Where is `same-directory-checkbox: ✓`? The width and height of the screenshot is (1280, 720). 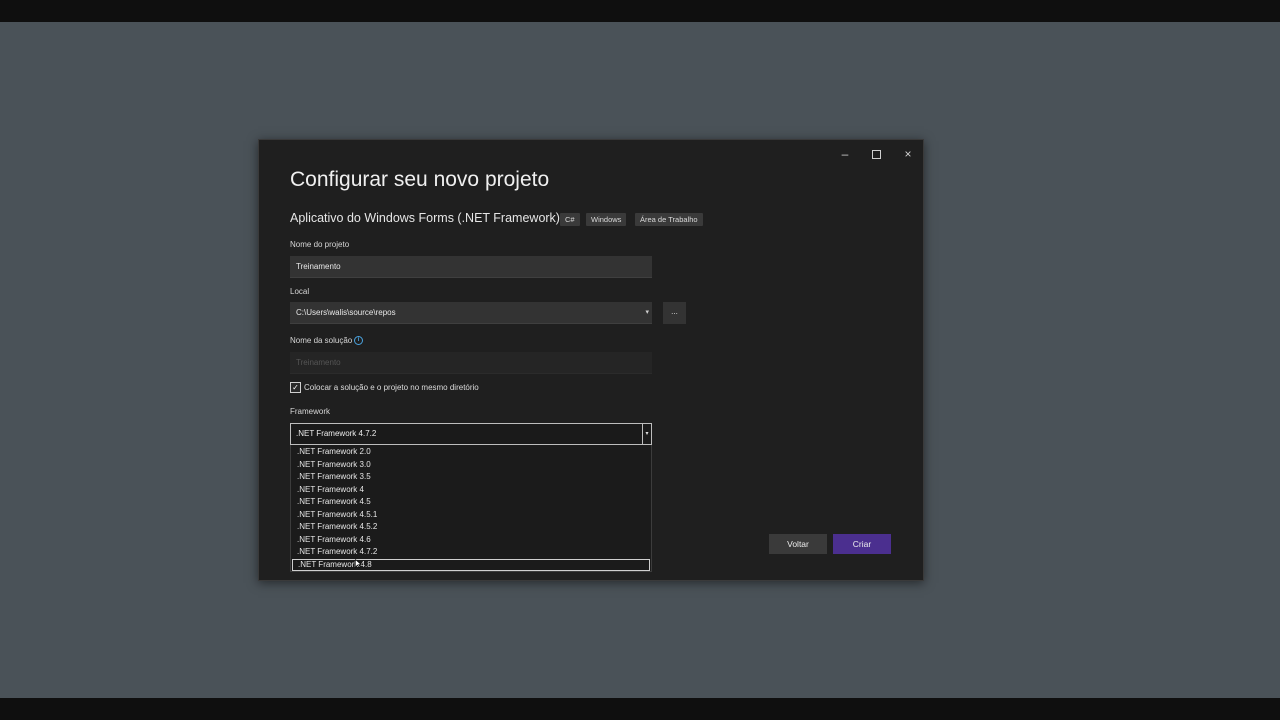
same-directory-checkbox: ✓ is located at coordinates (295, 387).